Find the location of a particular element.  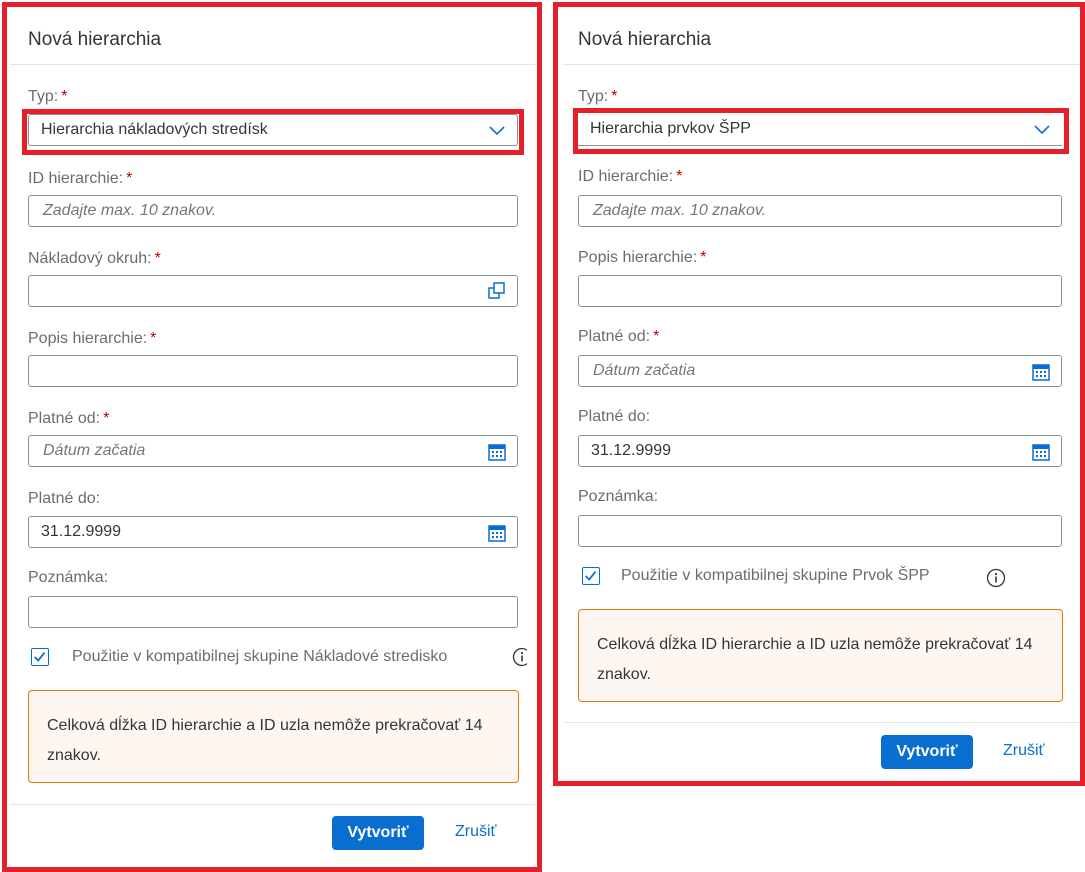

type-select: Hierarchia nákladových stredísk is located at coordinates (273, 130).